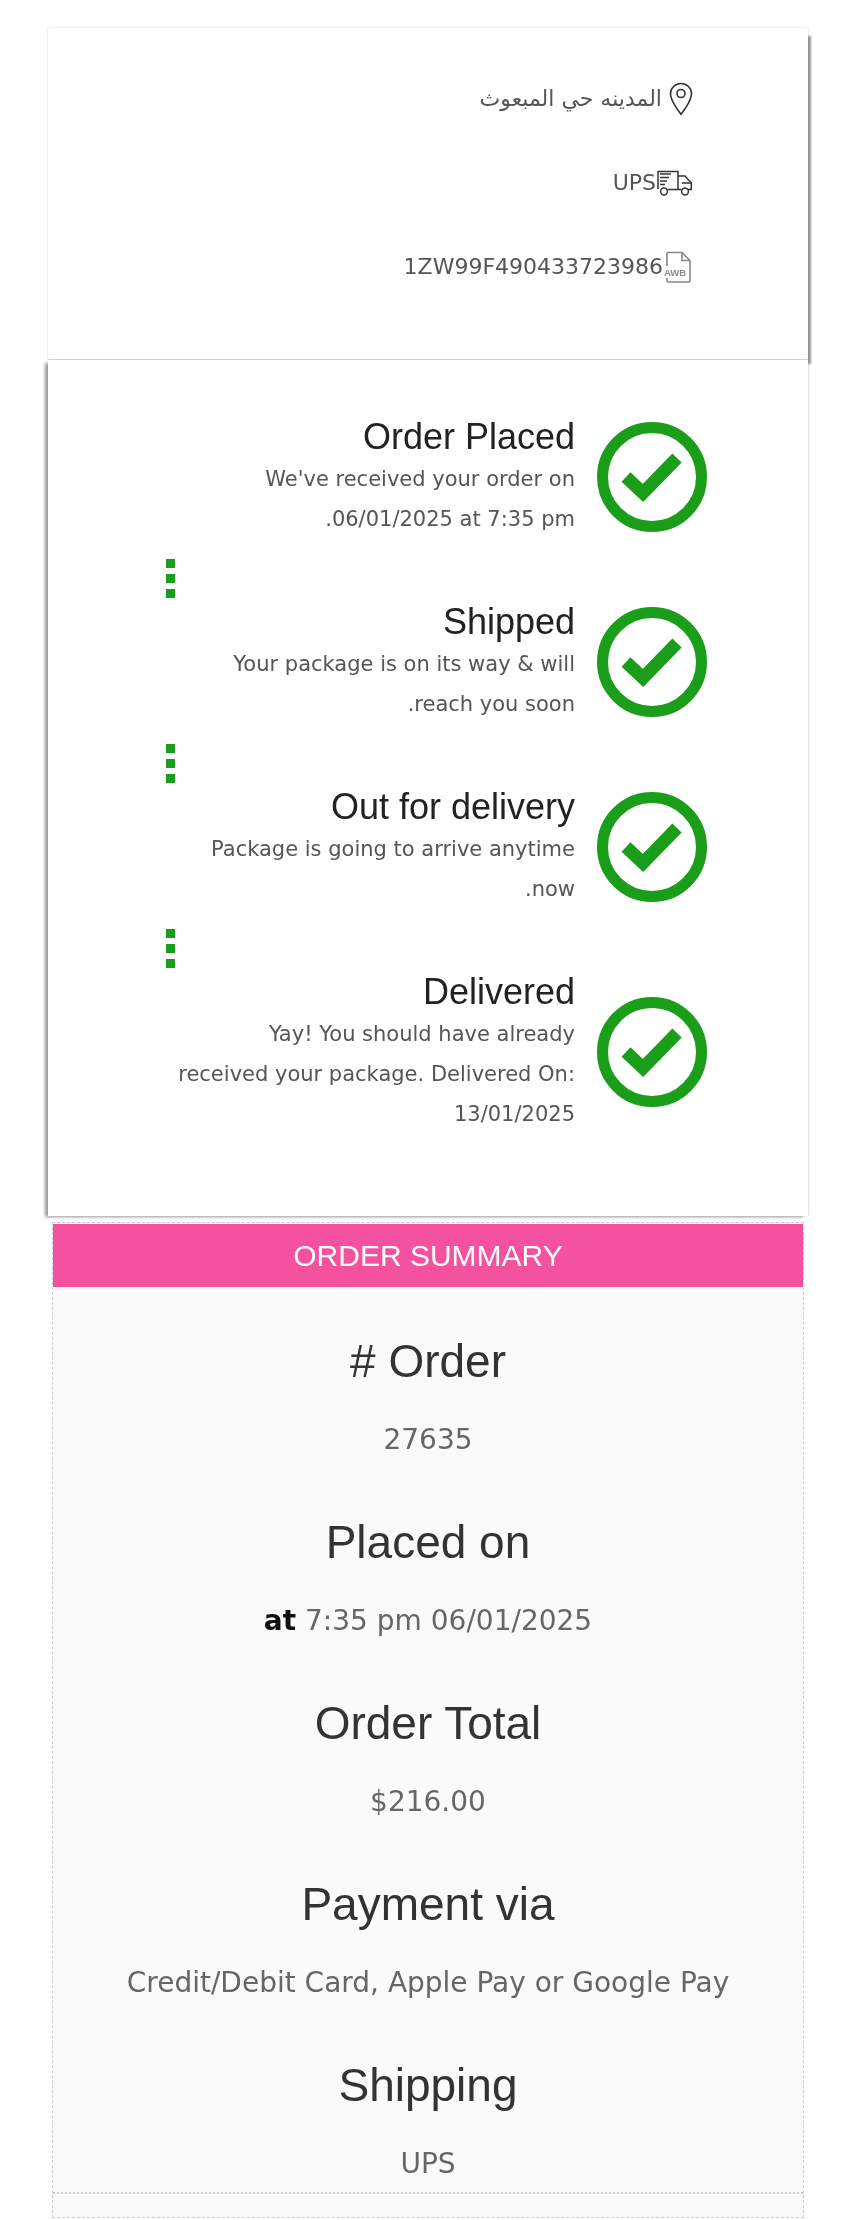  What do you see at coordinates (428, 1621) in the screenshot?
I see `summary-value: at 7:35 pm 06/01/2025` at bounding box center [428, 1621].